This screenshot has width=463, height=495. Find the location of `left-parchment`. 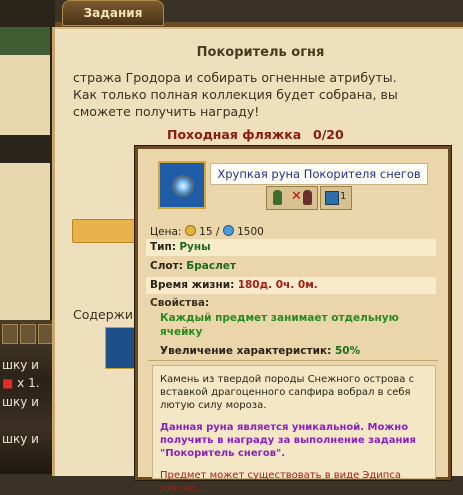

left-parchment is located at coordinates (25, 95).